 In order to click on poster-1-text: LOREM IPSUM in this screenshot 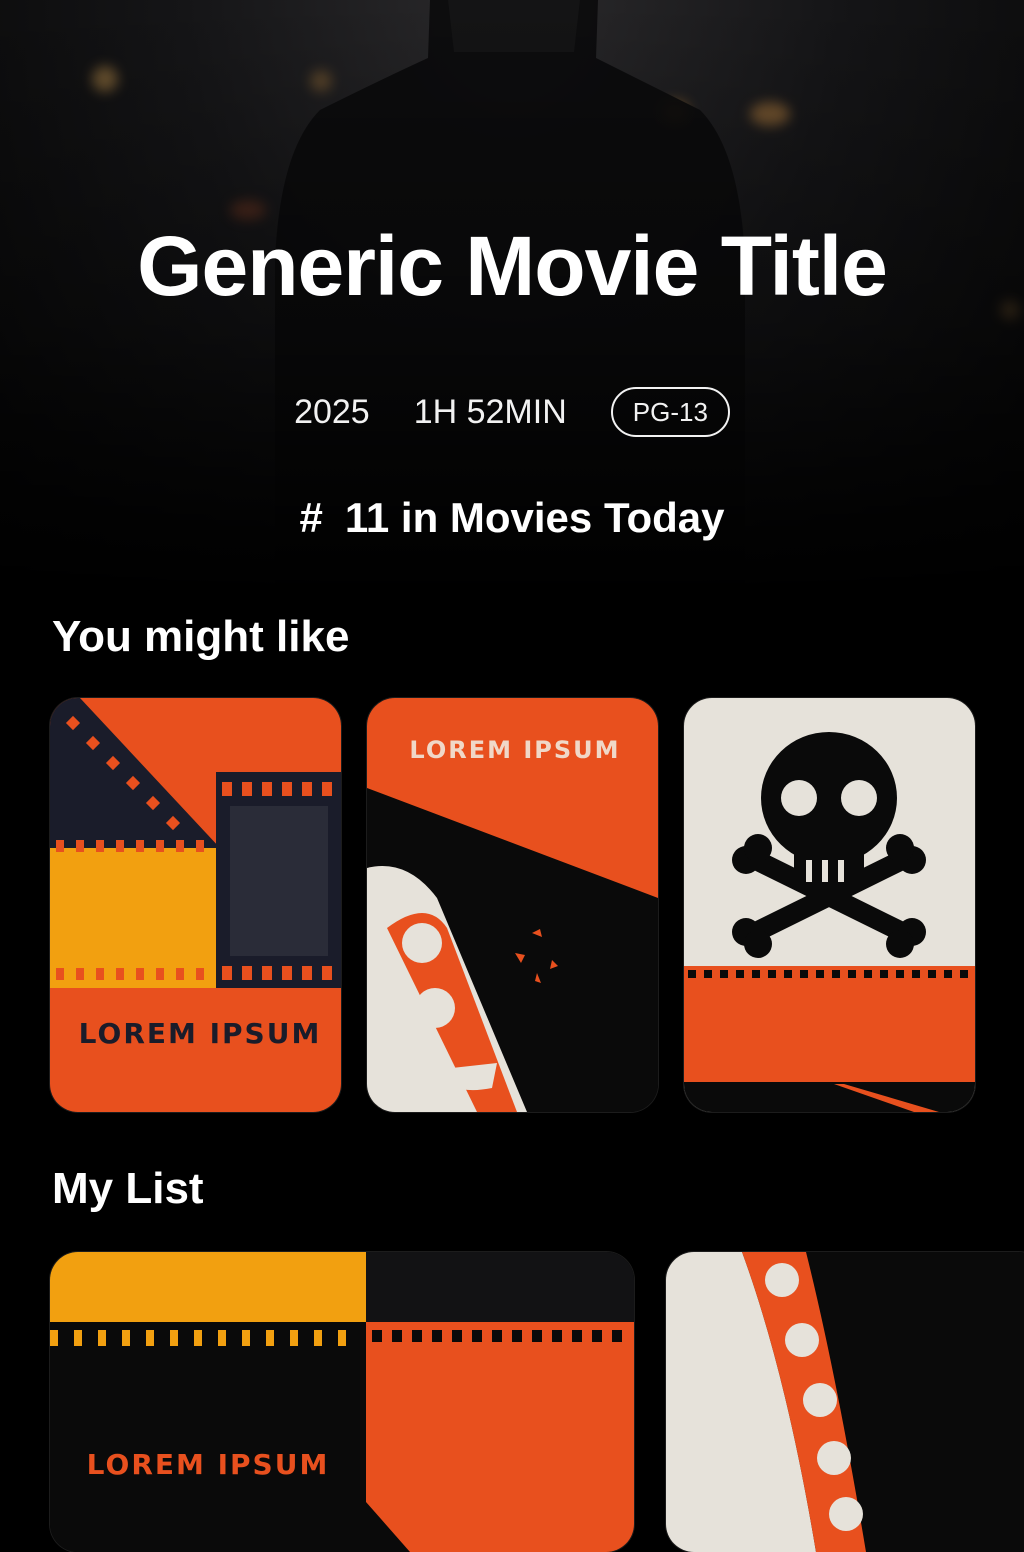, I will do `click(200, 1033)`.